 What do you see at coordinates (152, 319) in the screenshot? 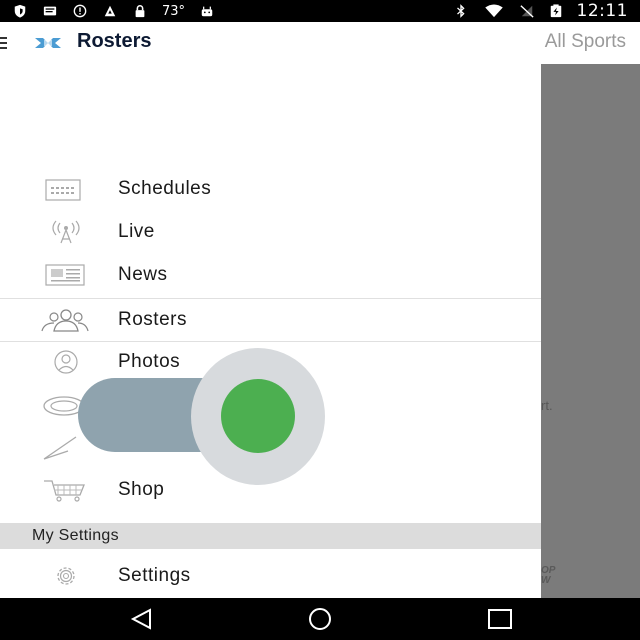
I see `drawer-item-label: Rosters` at bounding box center [152, 319].